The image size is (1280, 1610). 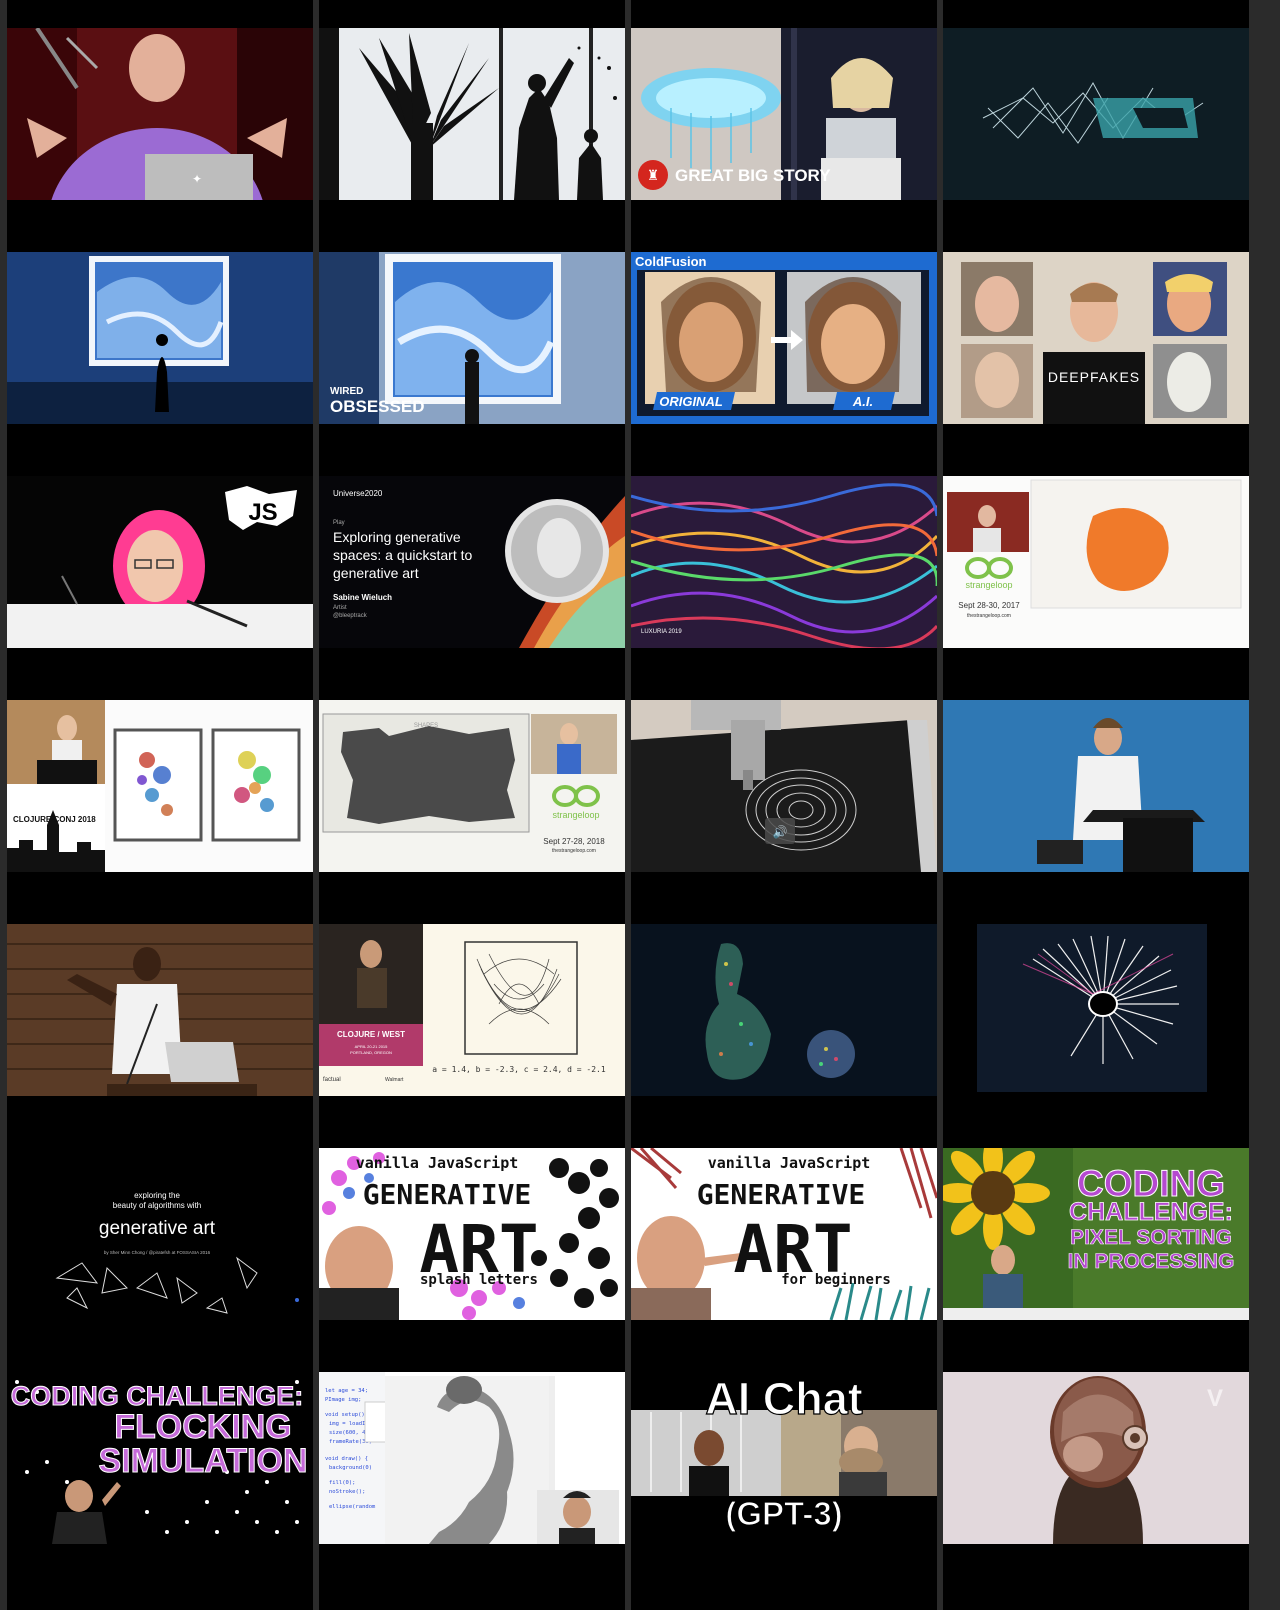 I want to click on tile-caption: DEEPFAKES, so click(x=1094, y=377).